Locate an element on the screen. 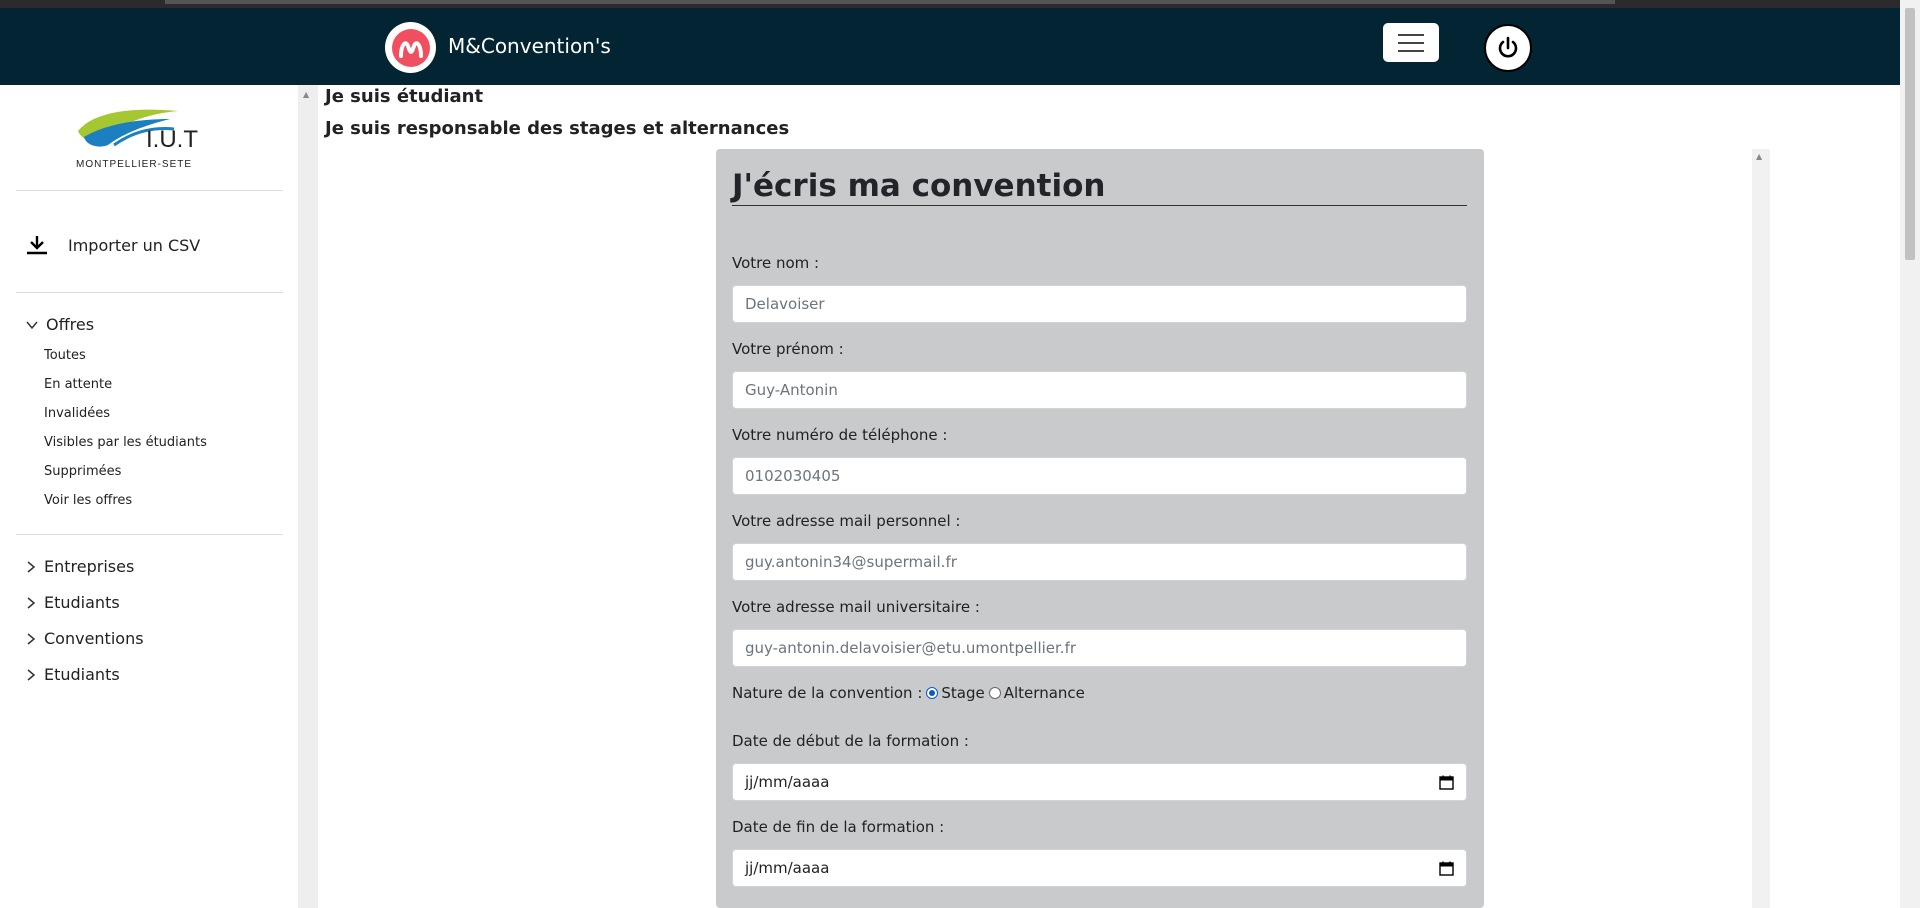 The height and width of the screenshot is (908, 1920). import-csv-link: Importer un CSV is located at coordinates (113, 245).